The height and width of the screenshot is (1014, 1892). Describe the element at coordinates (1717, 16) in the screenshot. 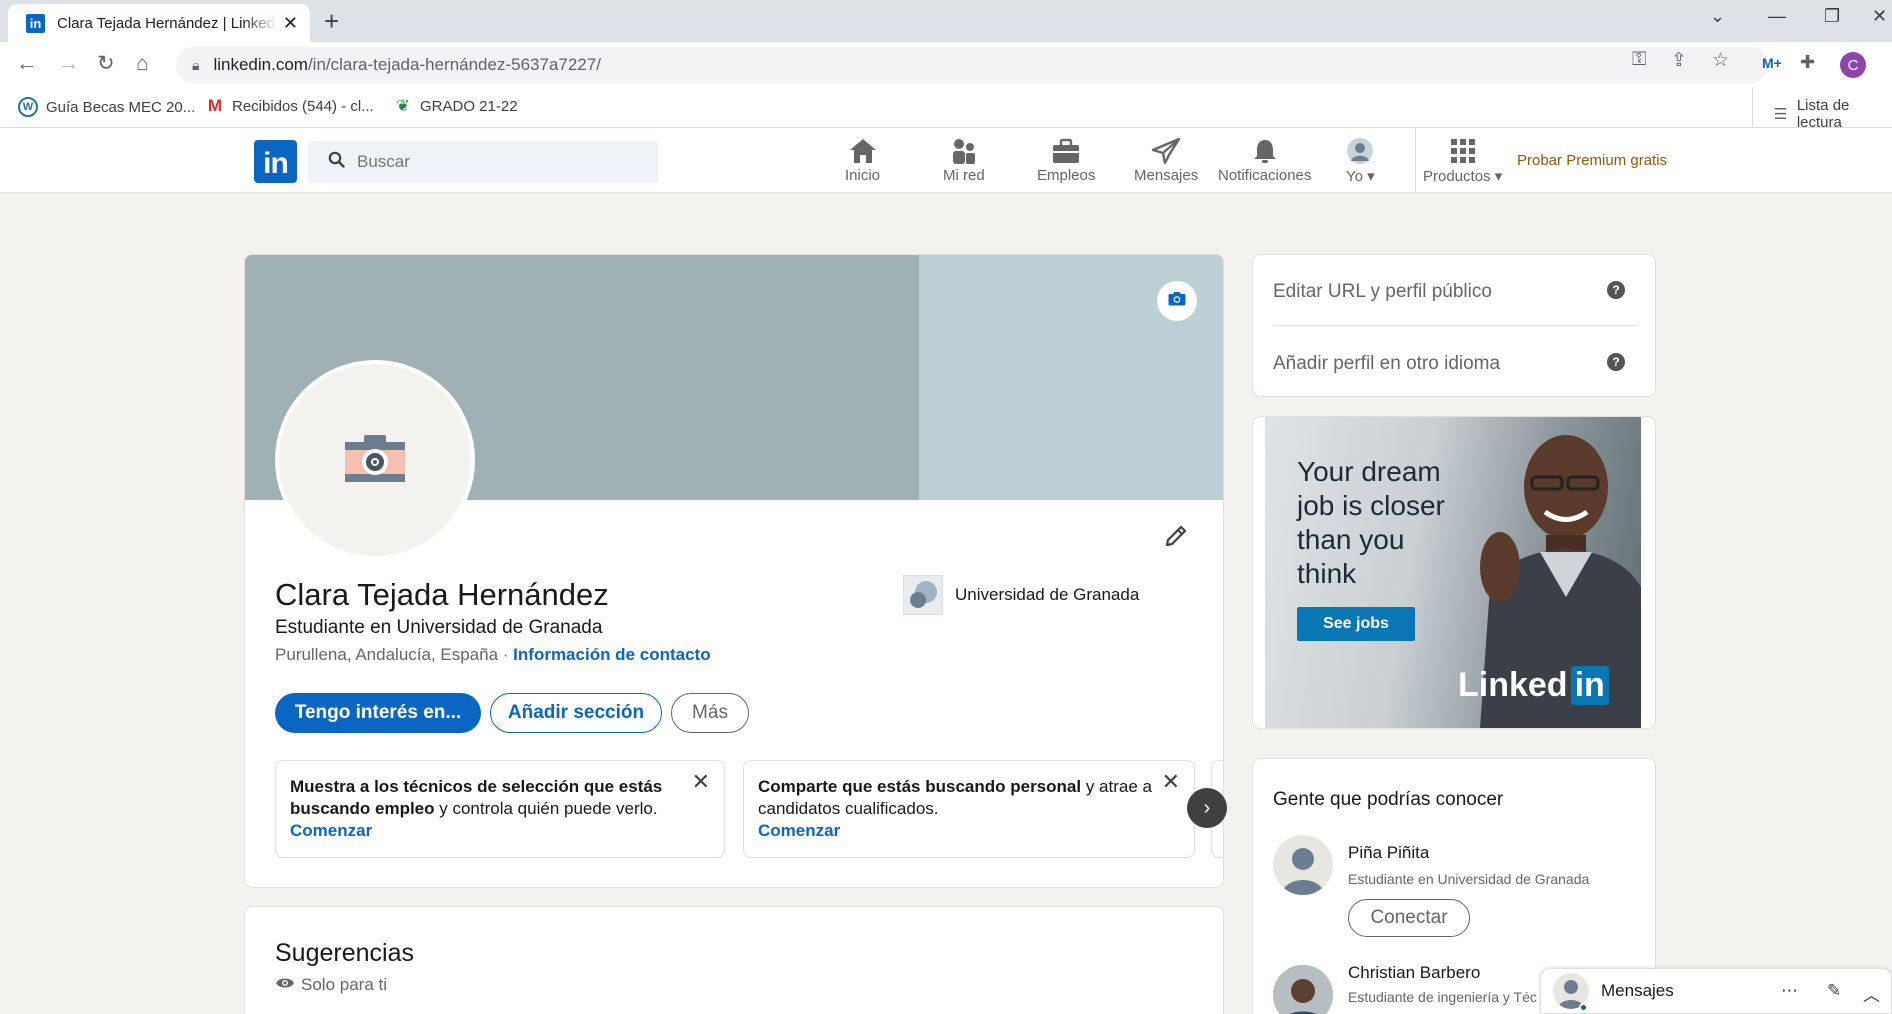

I see `tab-search-icon: ⌄` at that location.